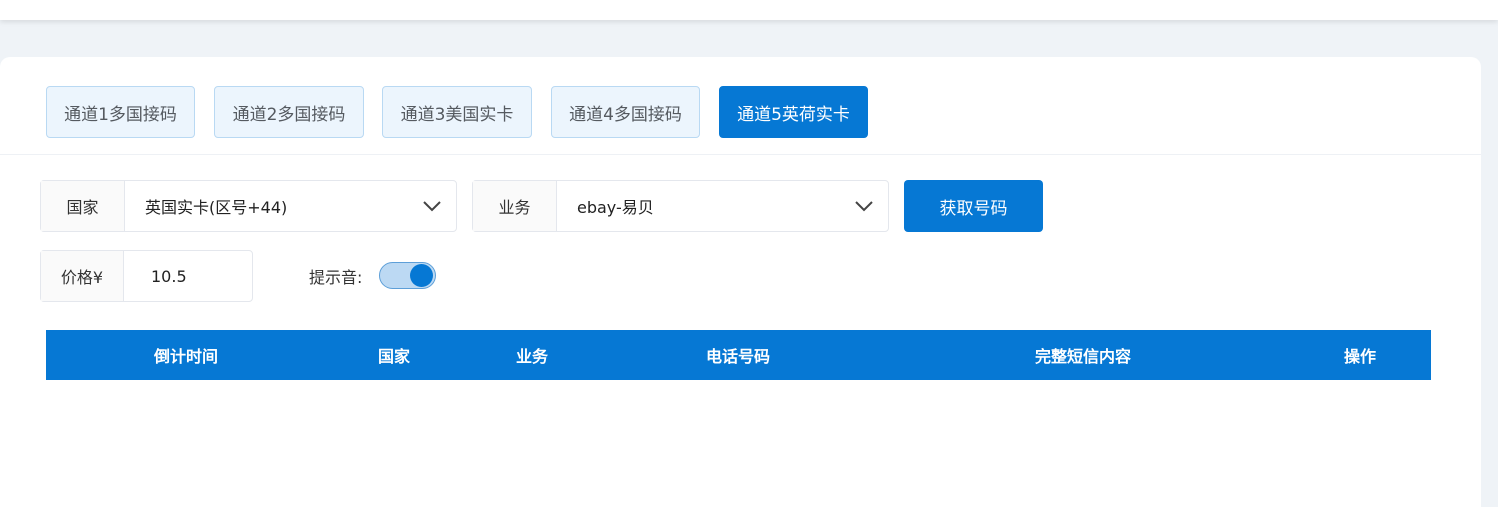  I want to click on country-select: 国家 英国实卡(区号+44), so click(248, 206).